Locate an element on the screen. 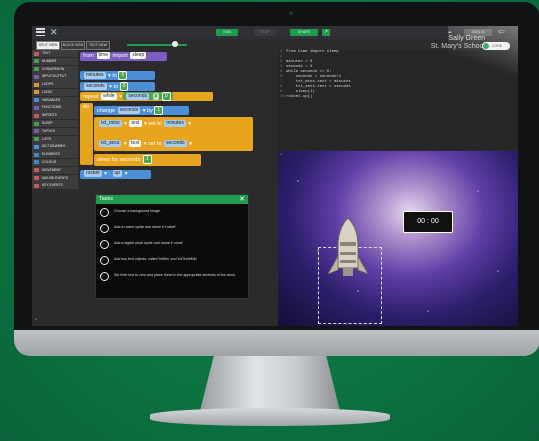  tab-split-view: SPLIT VIEW is located at coordinates (48, 45).